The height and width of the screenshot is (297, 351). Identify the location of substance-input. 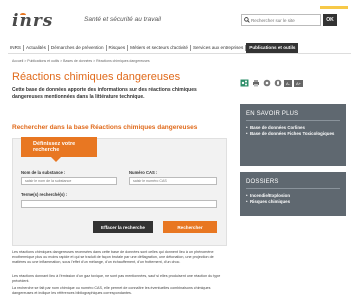
(69, 181).